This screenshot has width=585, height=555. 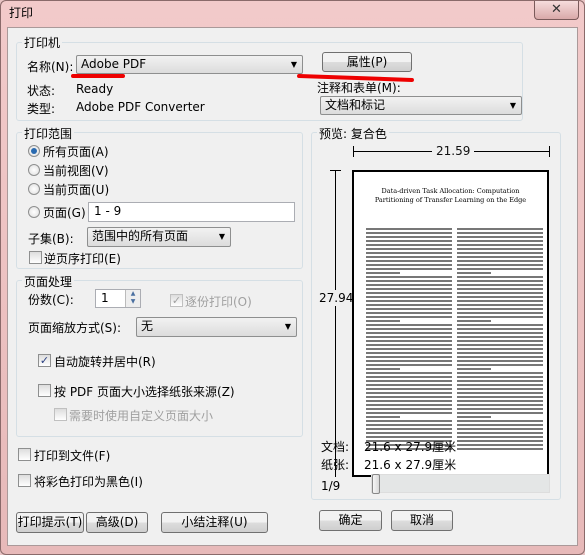 I want to click on close-button: ✕, so click(x=556, y=10).